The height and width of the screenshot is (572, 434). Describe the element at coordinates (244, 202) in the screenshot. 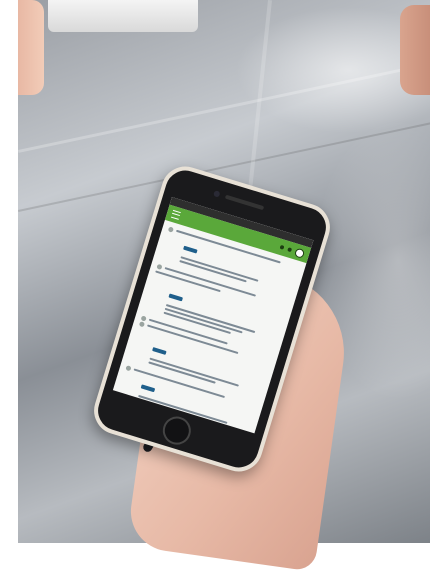

I see `earpiece-speaker` at that location.